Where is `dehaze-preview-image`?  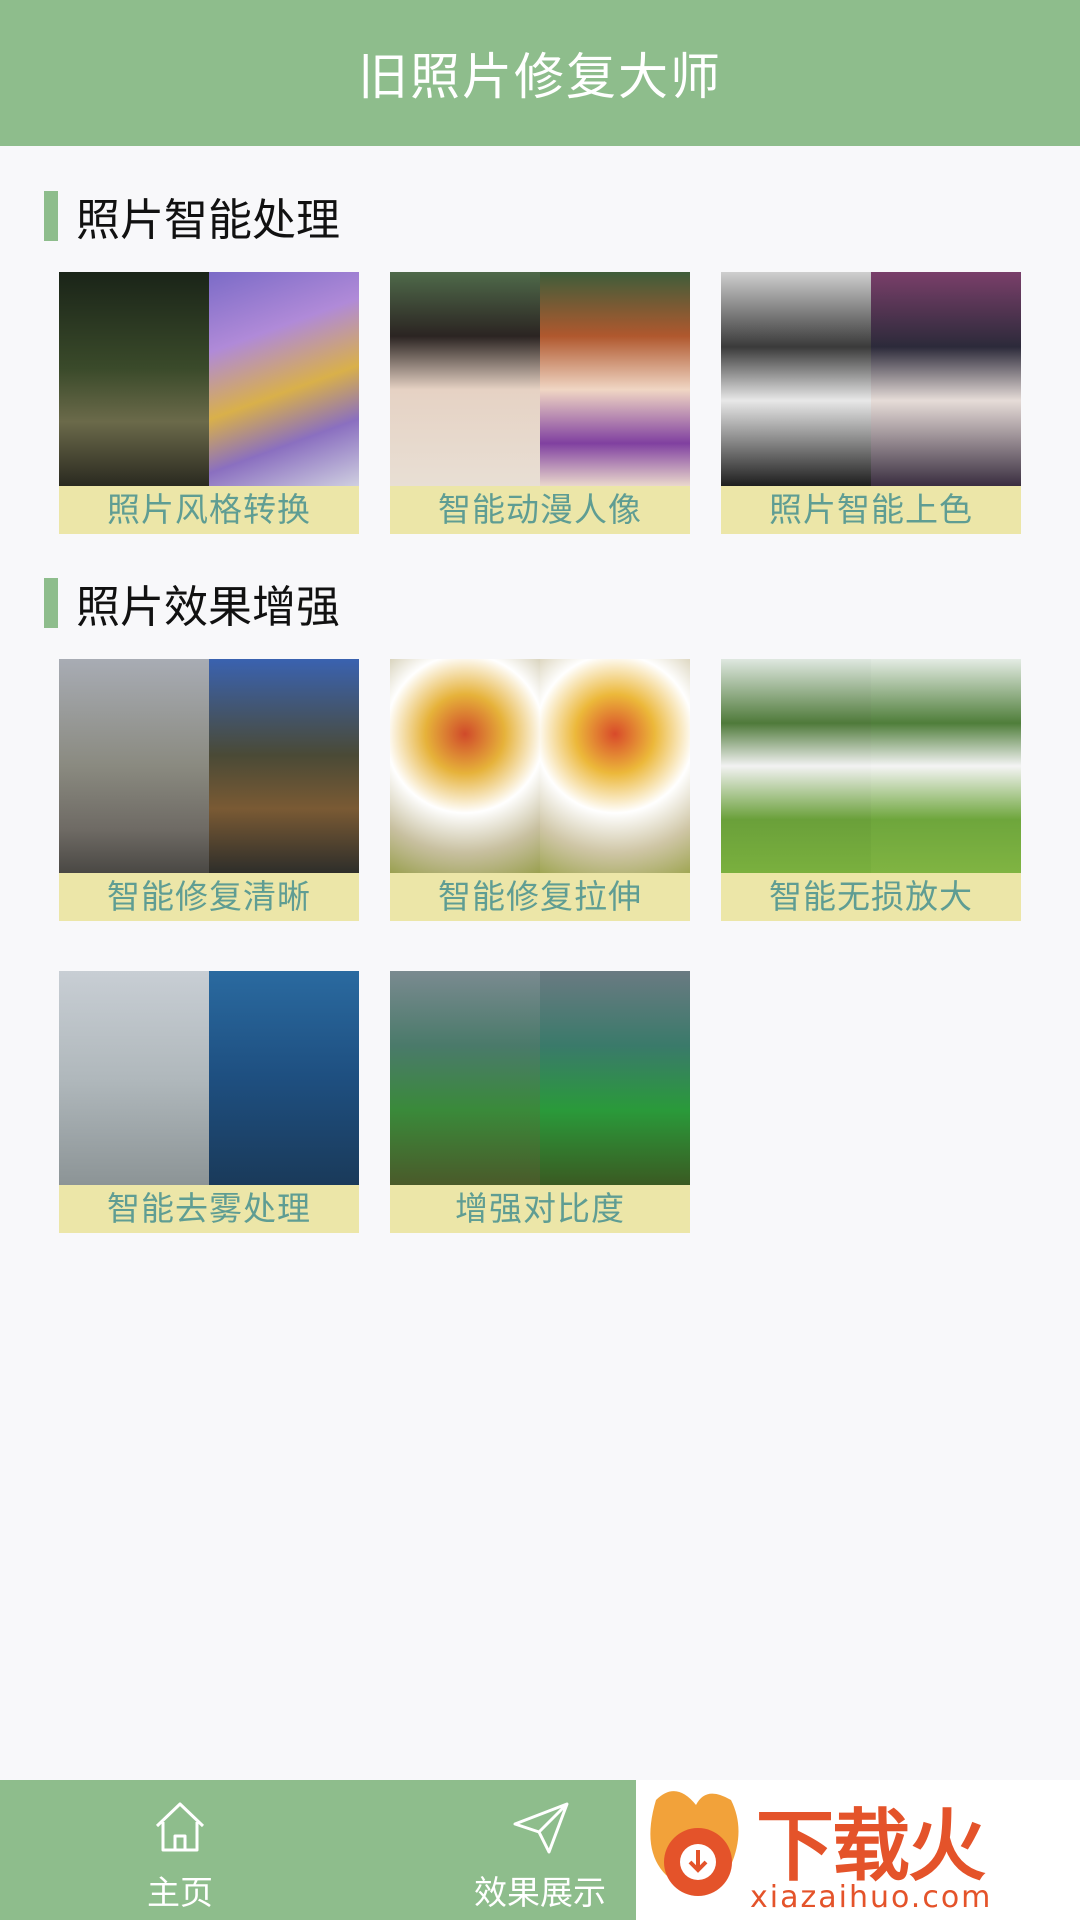 dehaze-preview-image is located at coordinates (209, 1078).